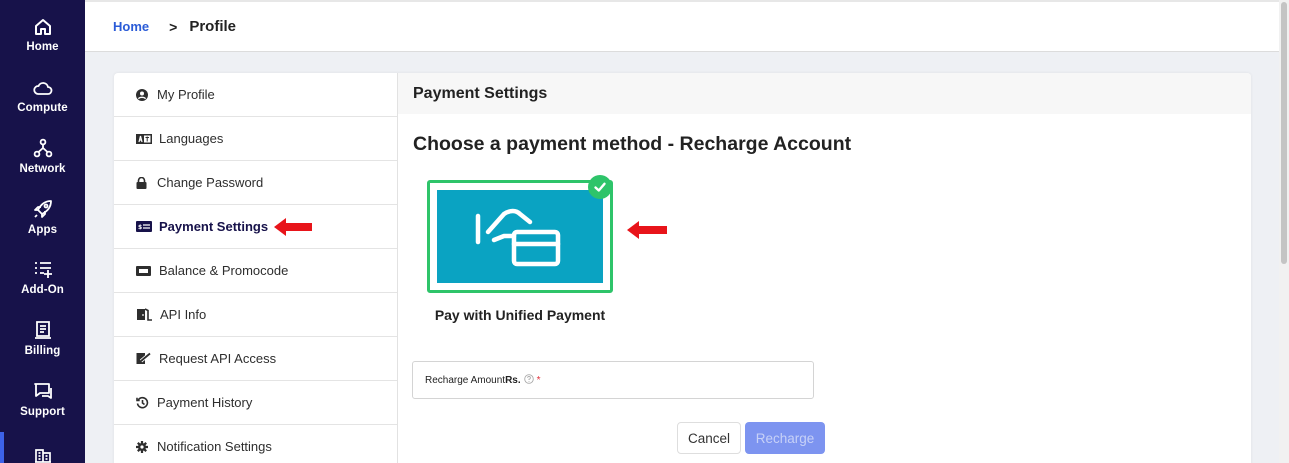 The height and width of the screenshot is (463, 1289). Describe the element at coordinates (191, 138) in the screenshot. I see `menu-item-label: Languages` at that location.